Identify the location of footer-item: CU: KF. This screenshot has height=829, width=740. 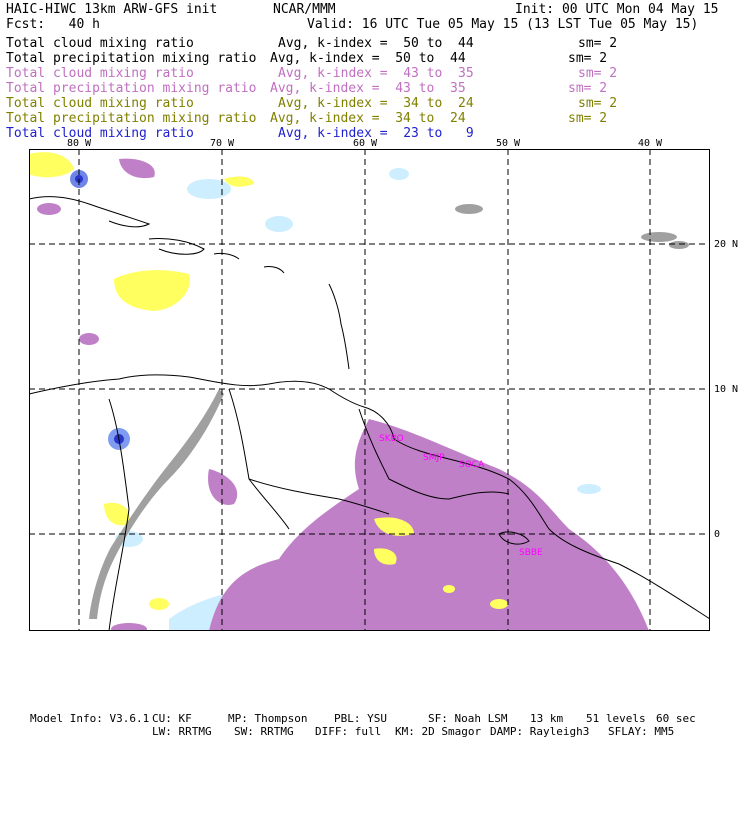
(172, 718).